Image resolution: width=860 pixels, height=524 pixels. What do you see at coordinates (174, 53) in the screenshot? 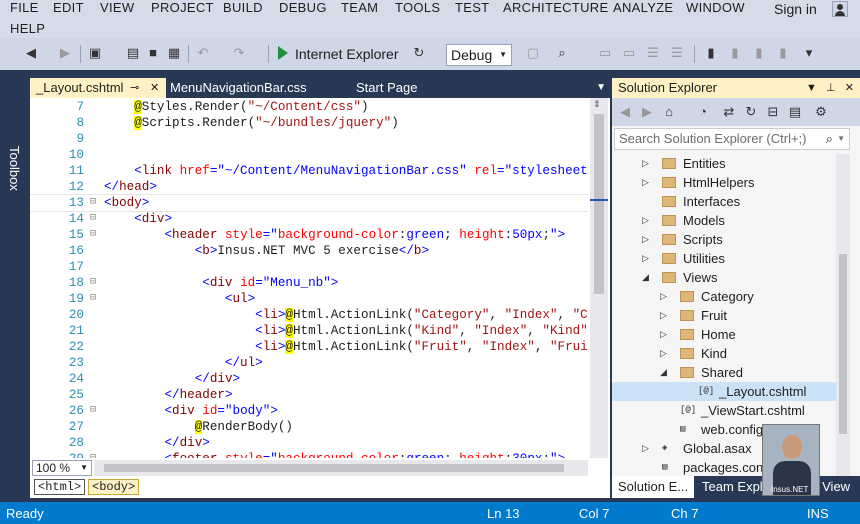
I see `save-all-icon: ▦` at bounding box center [174, 53].